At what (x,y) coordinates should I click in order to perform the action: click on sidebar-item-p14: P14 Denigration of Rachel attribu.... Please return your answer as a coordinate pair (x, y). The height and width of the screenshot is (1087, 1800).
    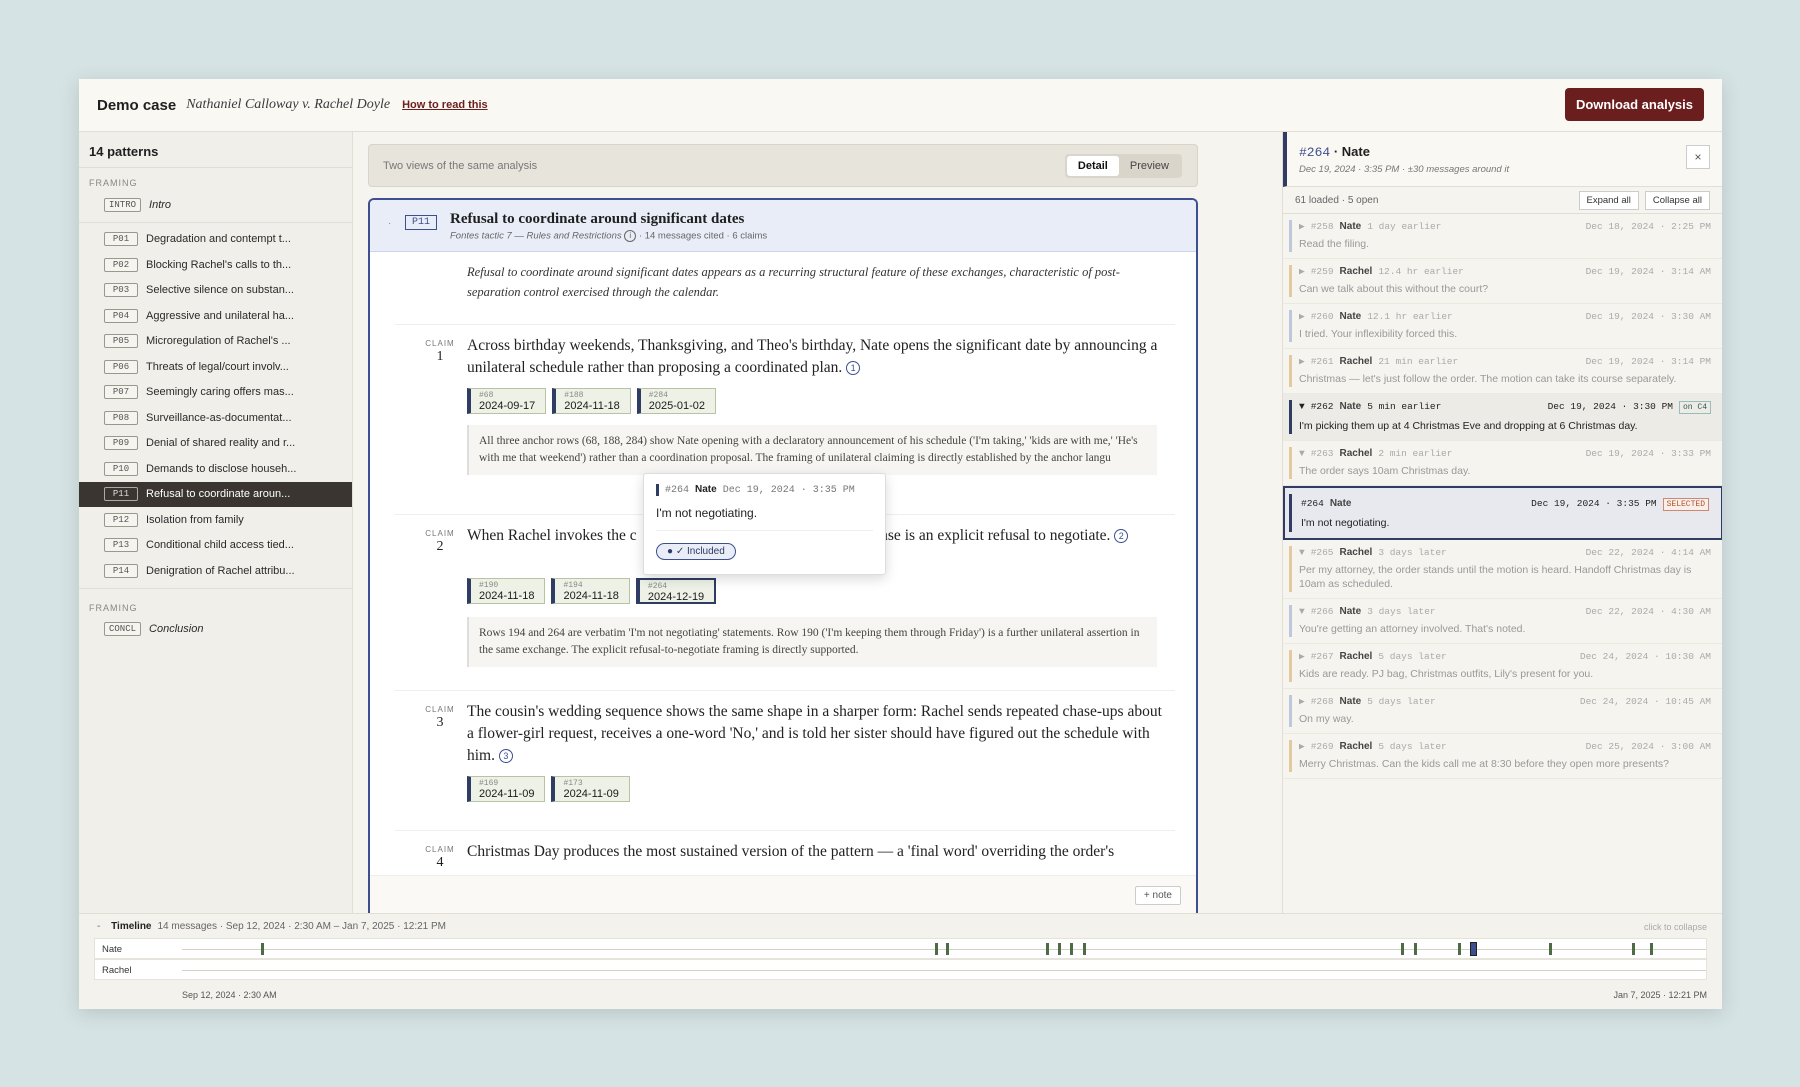
    Looking at the image, I should click on (215, 571).